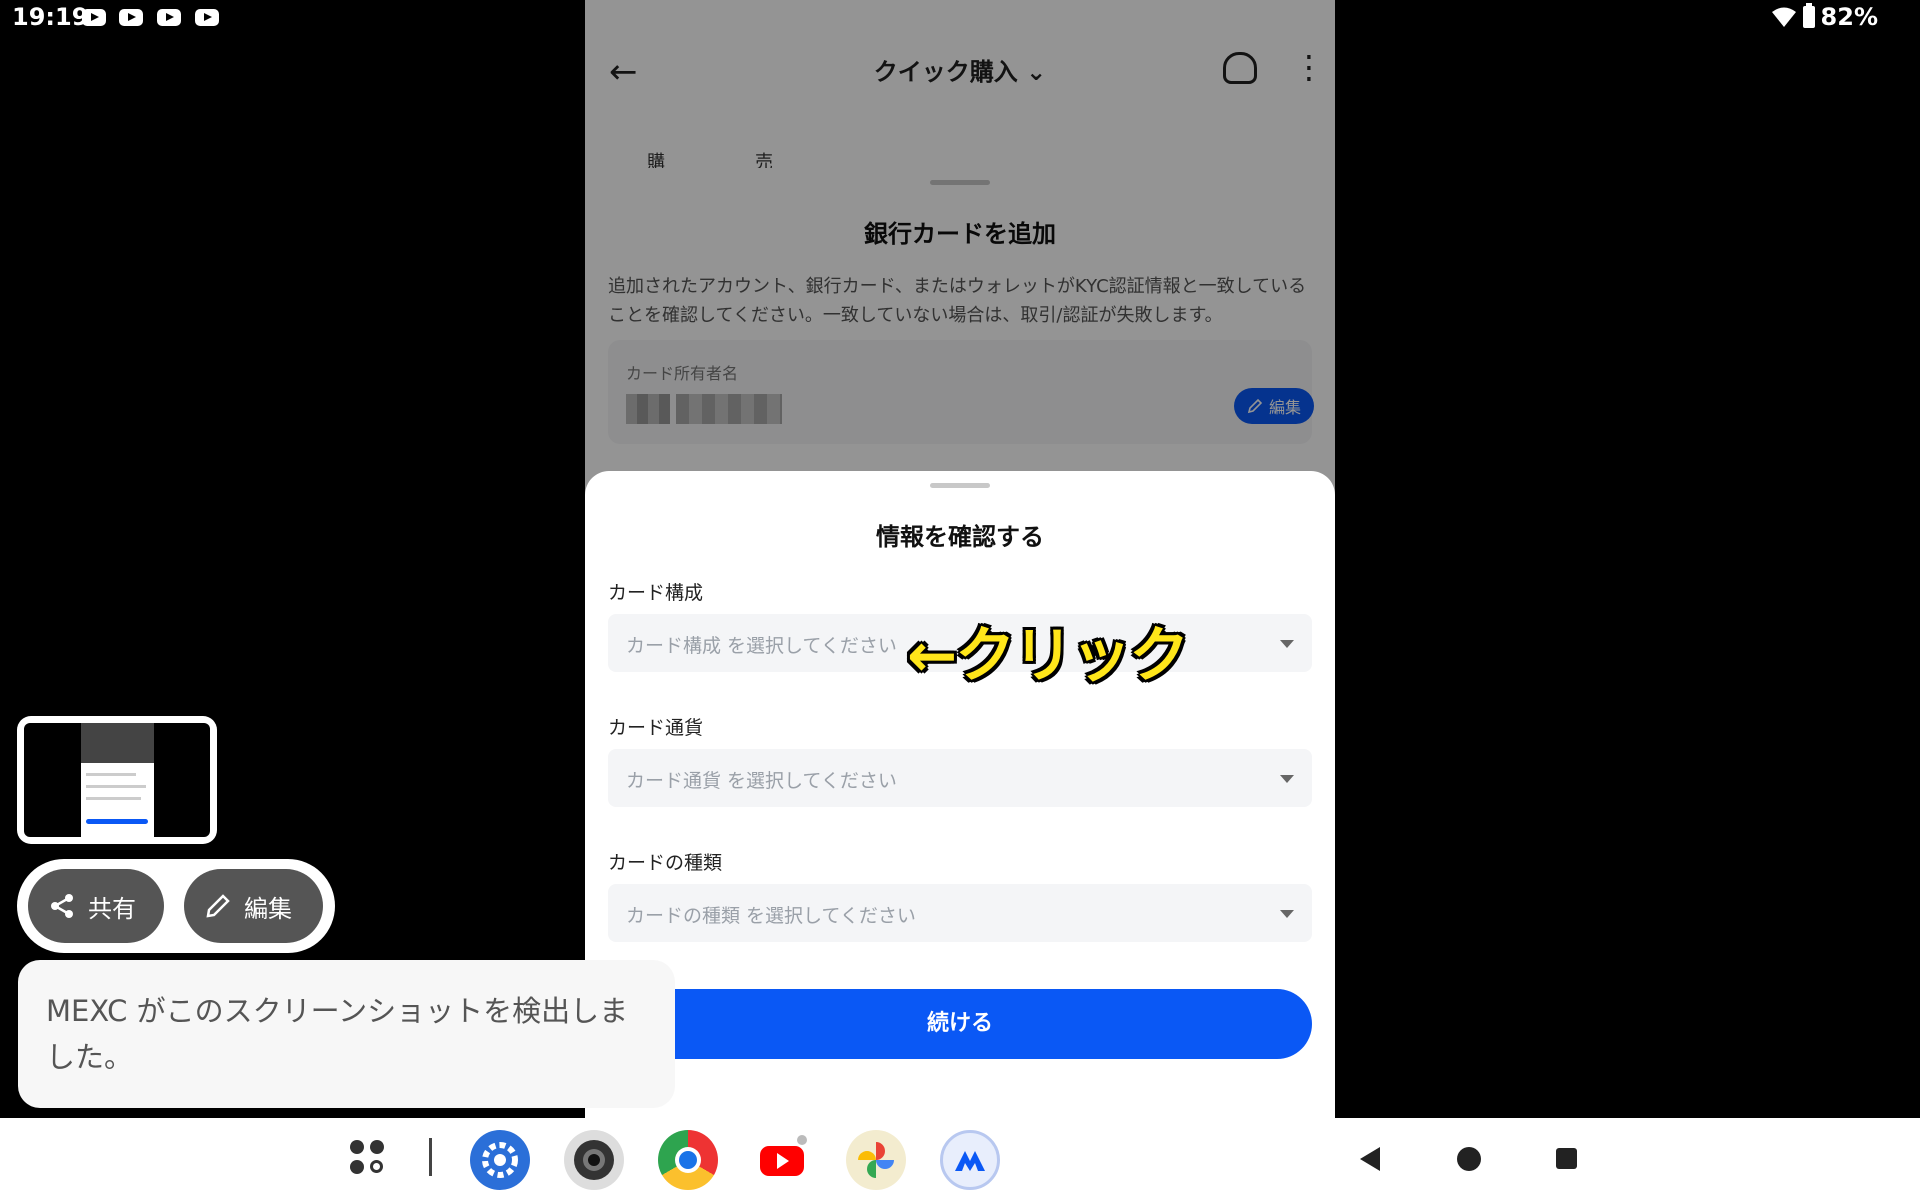  I want to click on preview-dim, so click(117, 743).